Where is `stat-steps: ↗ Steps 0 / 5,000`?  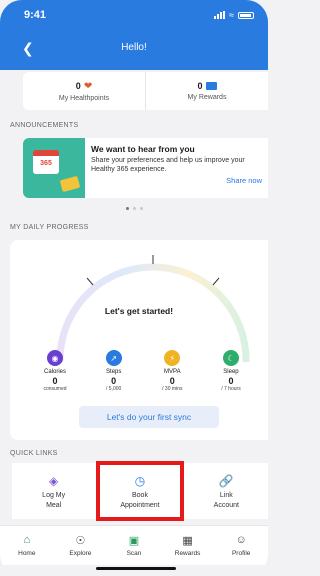
stat-steps: ↗ Steps 0 / 5,000 is located at coordinates (114, 371).